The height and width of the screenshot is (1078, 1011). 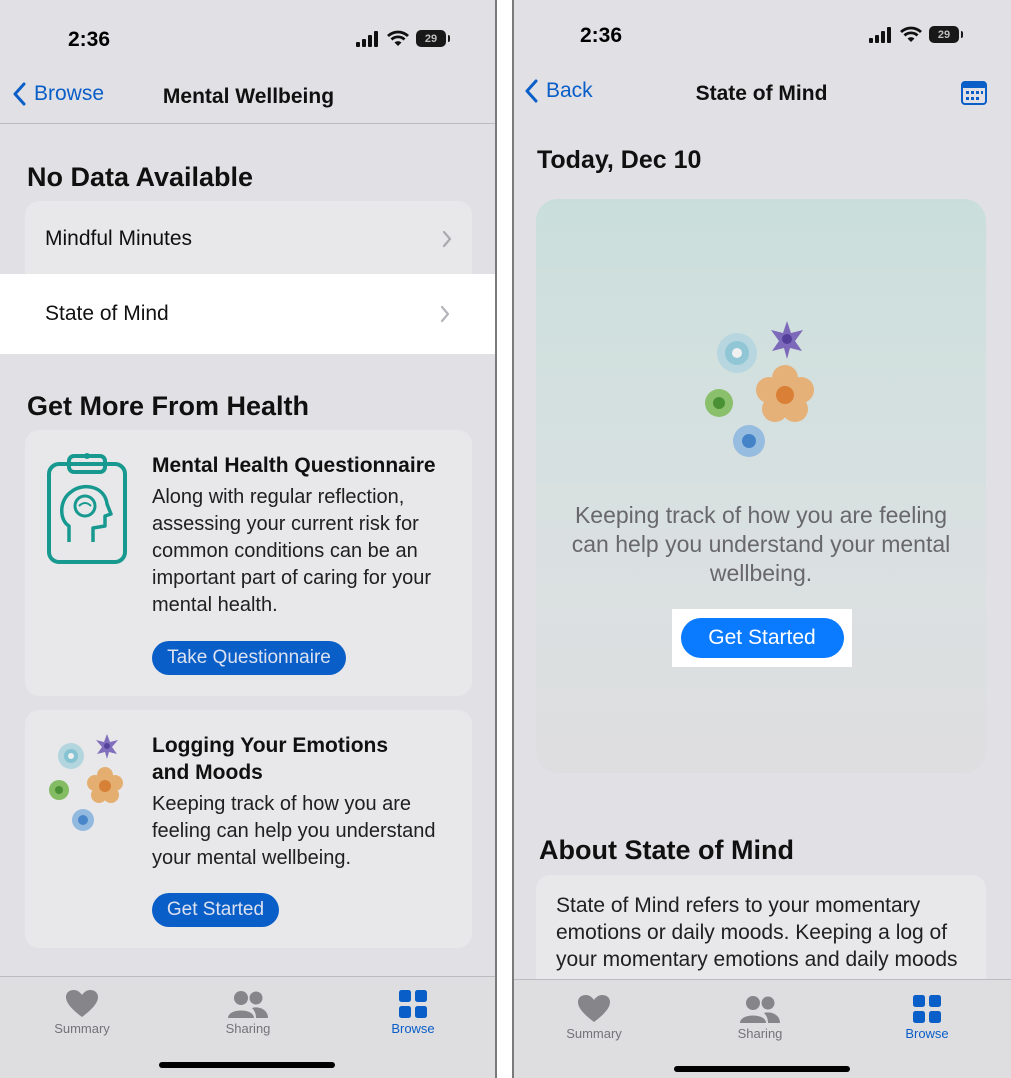 I want to click on highlight-box: Get Started, so click(x=762, y=638).